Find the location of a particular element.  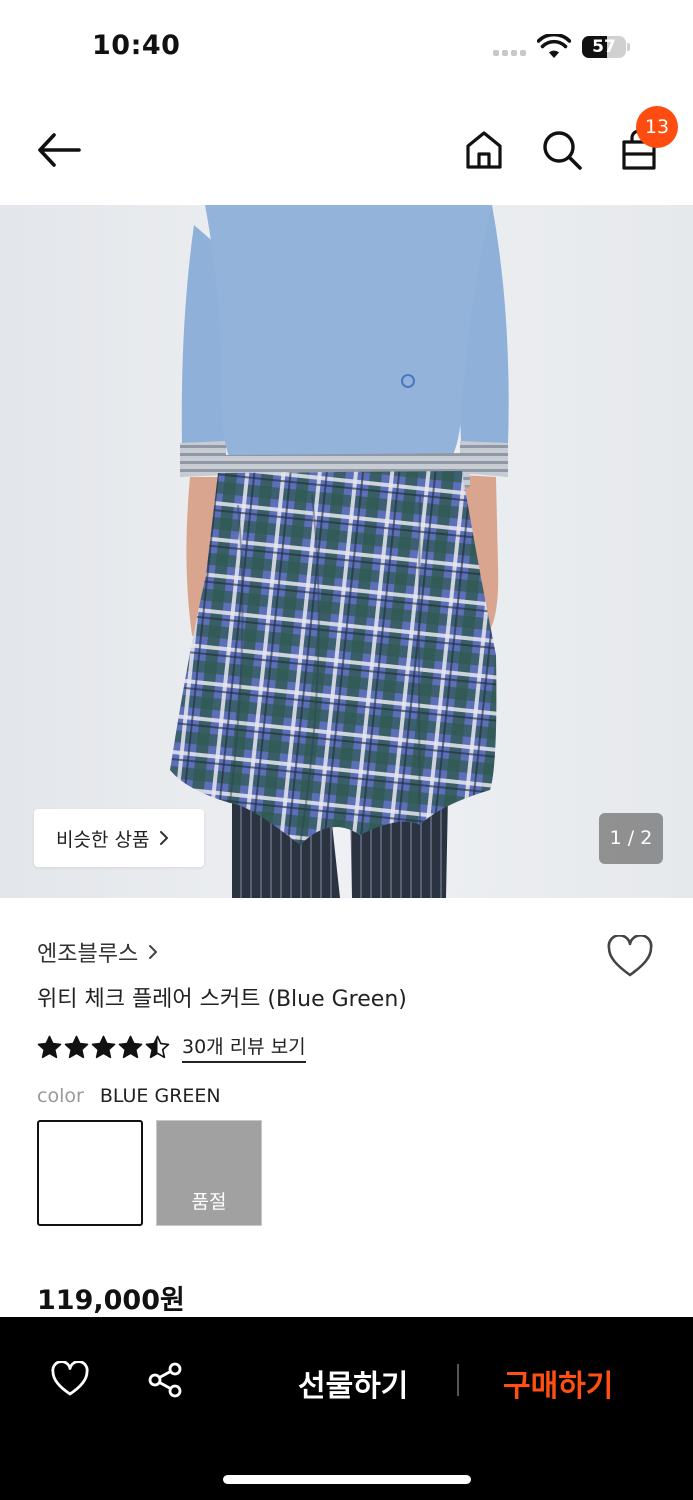

search-icon is located at coordinates (562, 150).